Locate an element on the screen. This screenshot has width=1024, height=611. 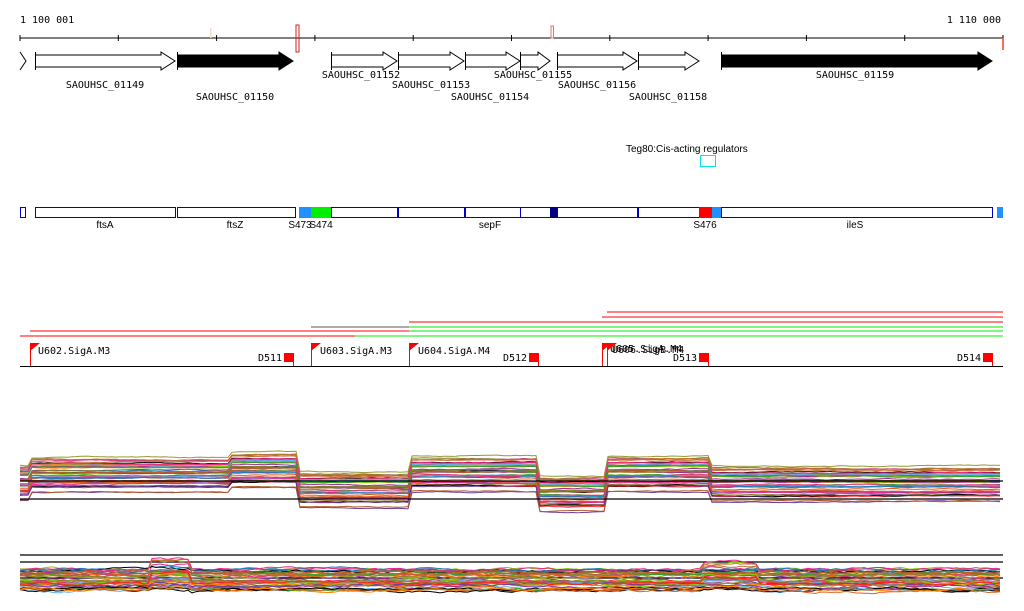
gene-SAOUHSC_01149: SAOUHSC_01149 is located at coordinates (105, 71).